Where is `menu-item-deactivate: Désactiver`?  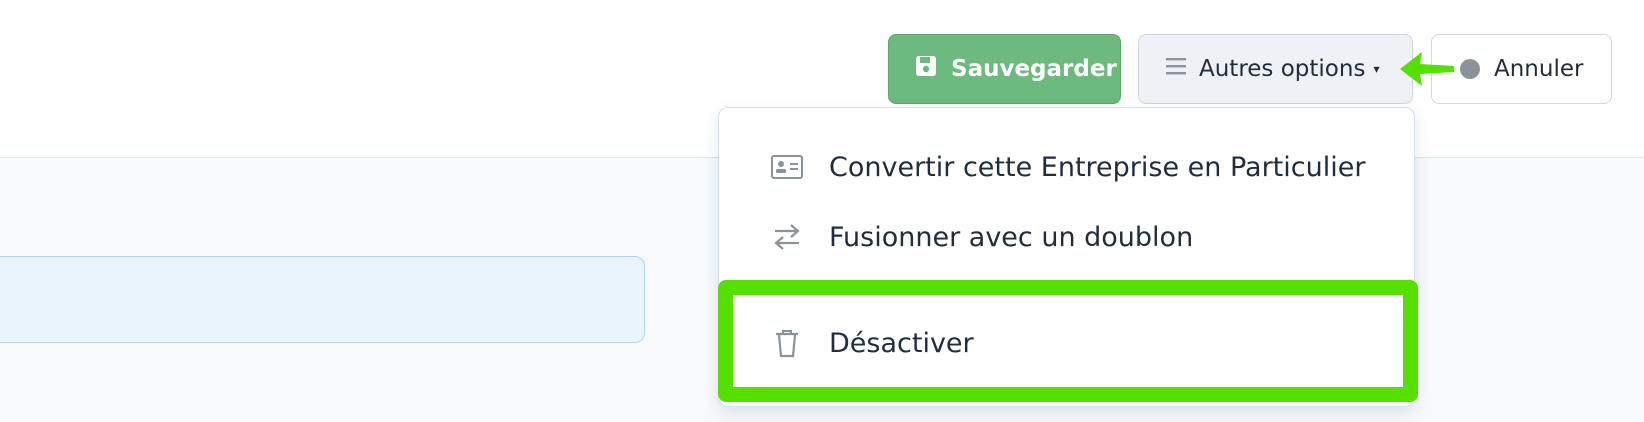 menu-item-deactivate: Désactiver is located at coordinates (1066, 343).